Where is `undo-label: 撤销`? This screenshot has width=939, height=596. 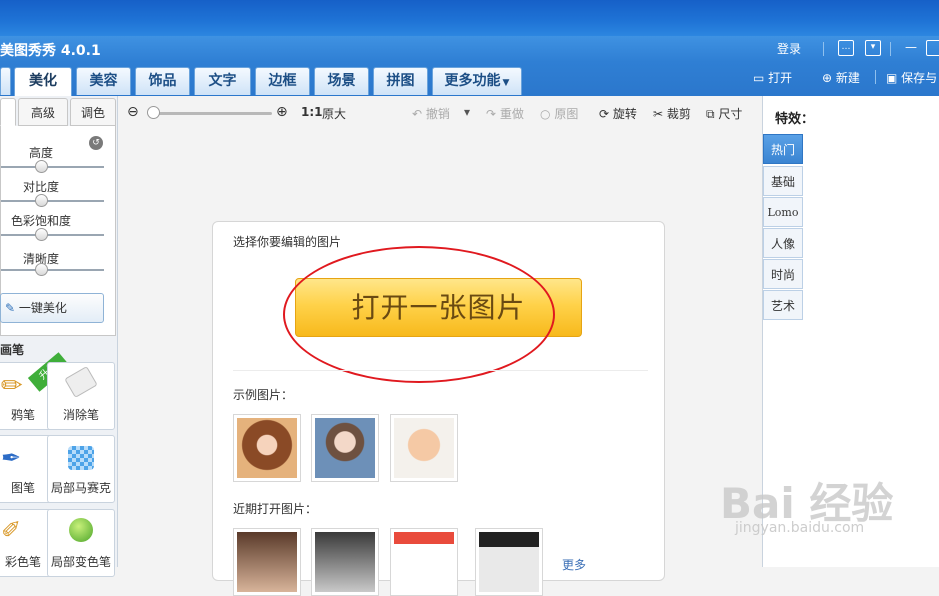 undo-label: 撤销 is located at coordinates (437, 114).